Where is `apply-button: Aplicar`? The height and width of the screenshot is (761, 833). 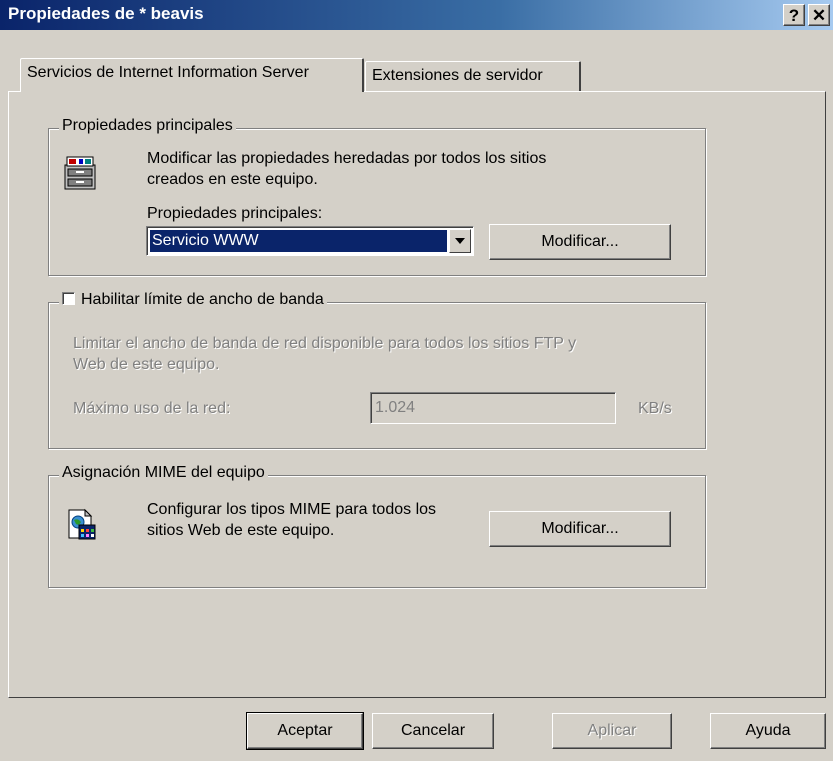 apply-button: Aplicar is located at coordinates (612, 731).